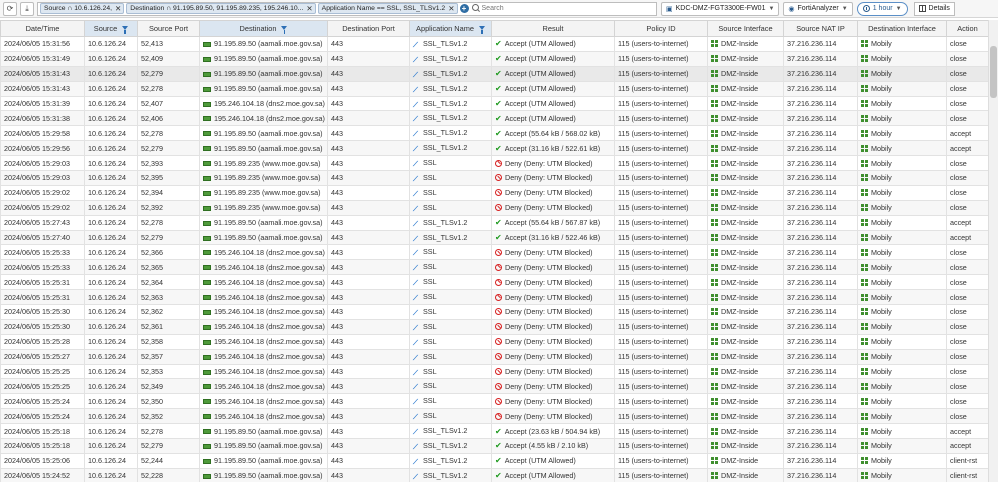 This screenshot has width=998, height=482. Describe the element at coordinates (967, 222) in the screenshot. I see `cell-action: accept` at that location.